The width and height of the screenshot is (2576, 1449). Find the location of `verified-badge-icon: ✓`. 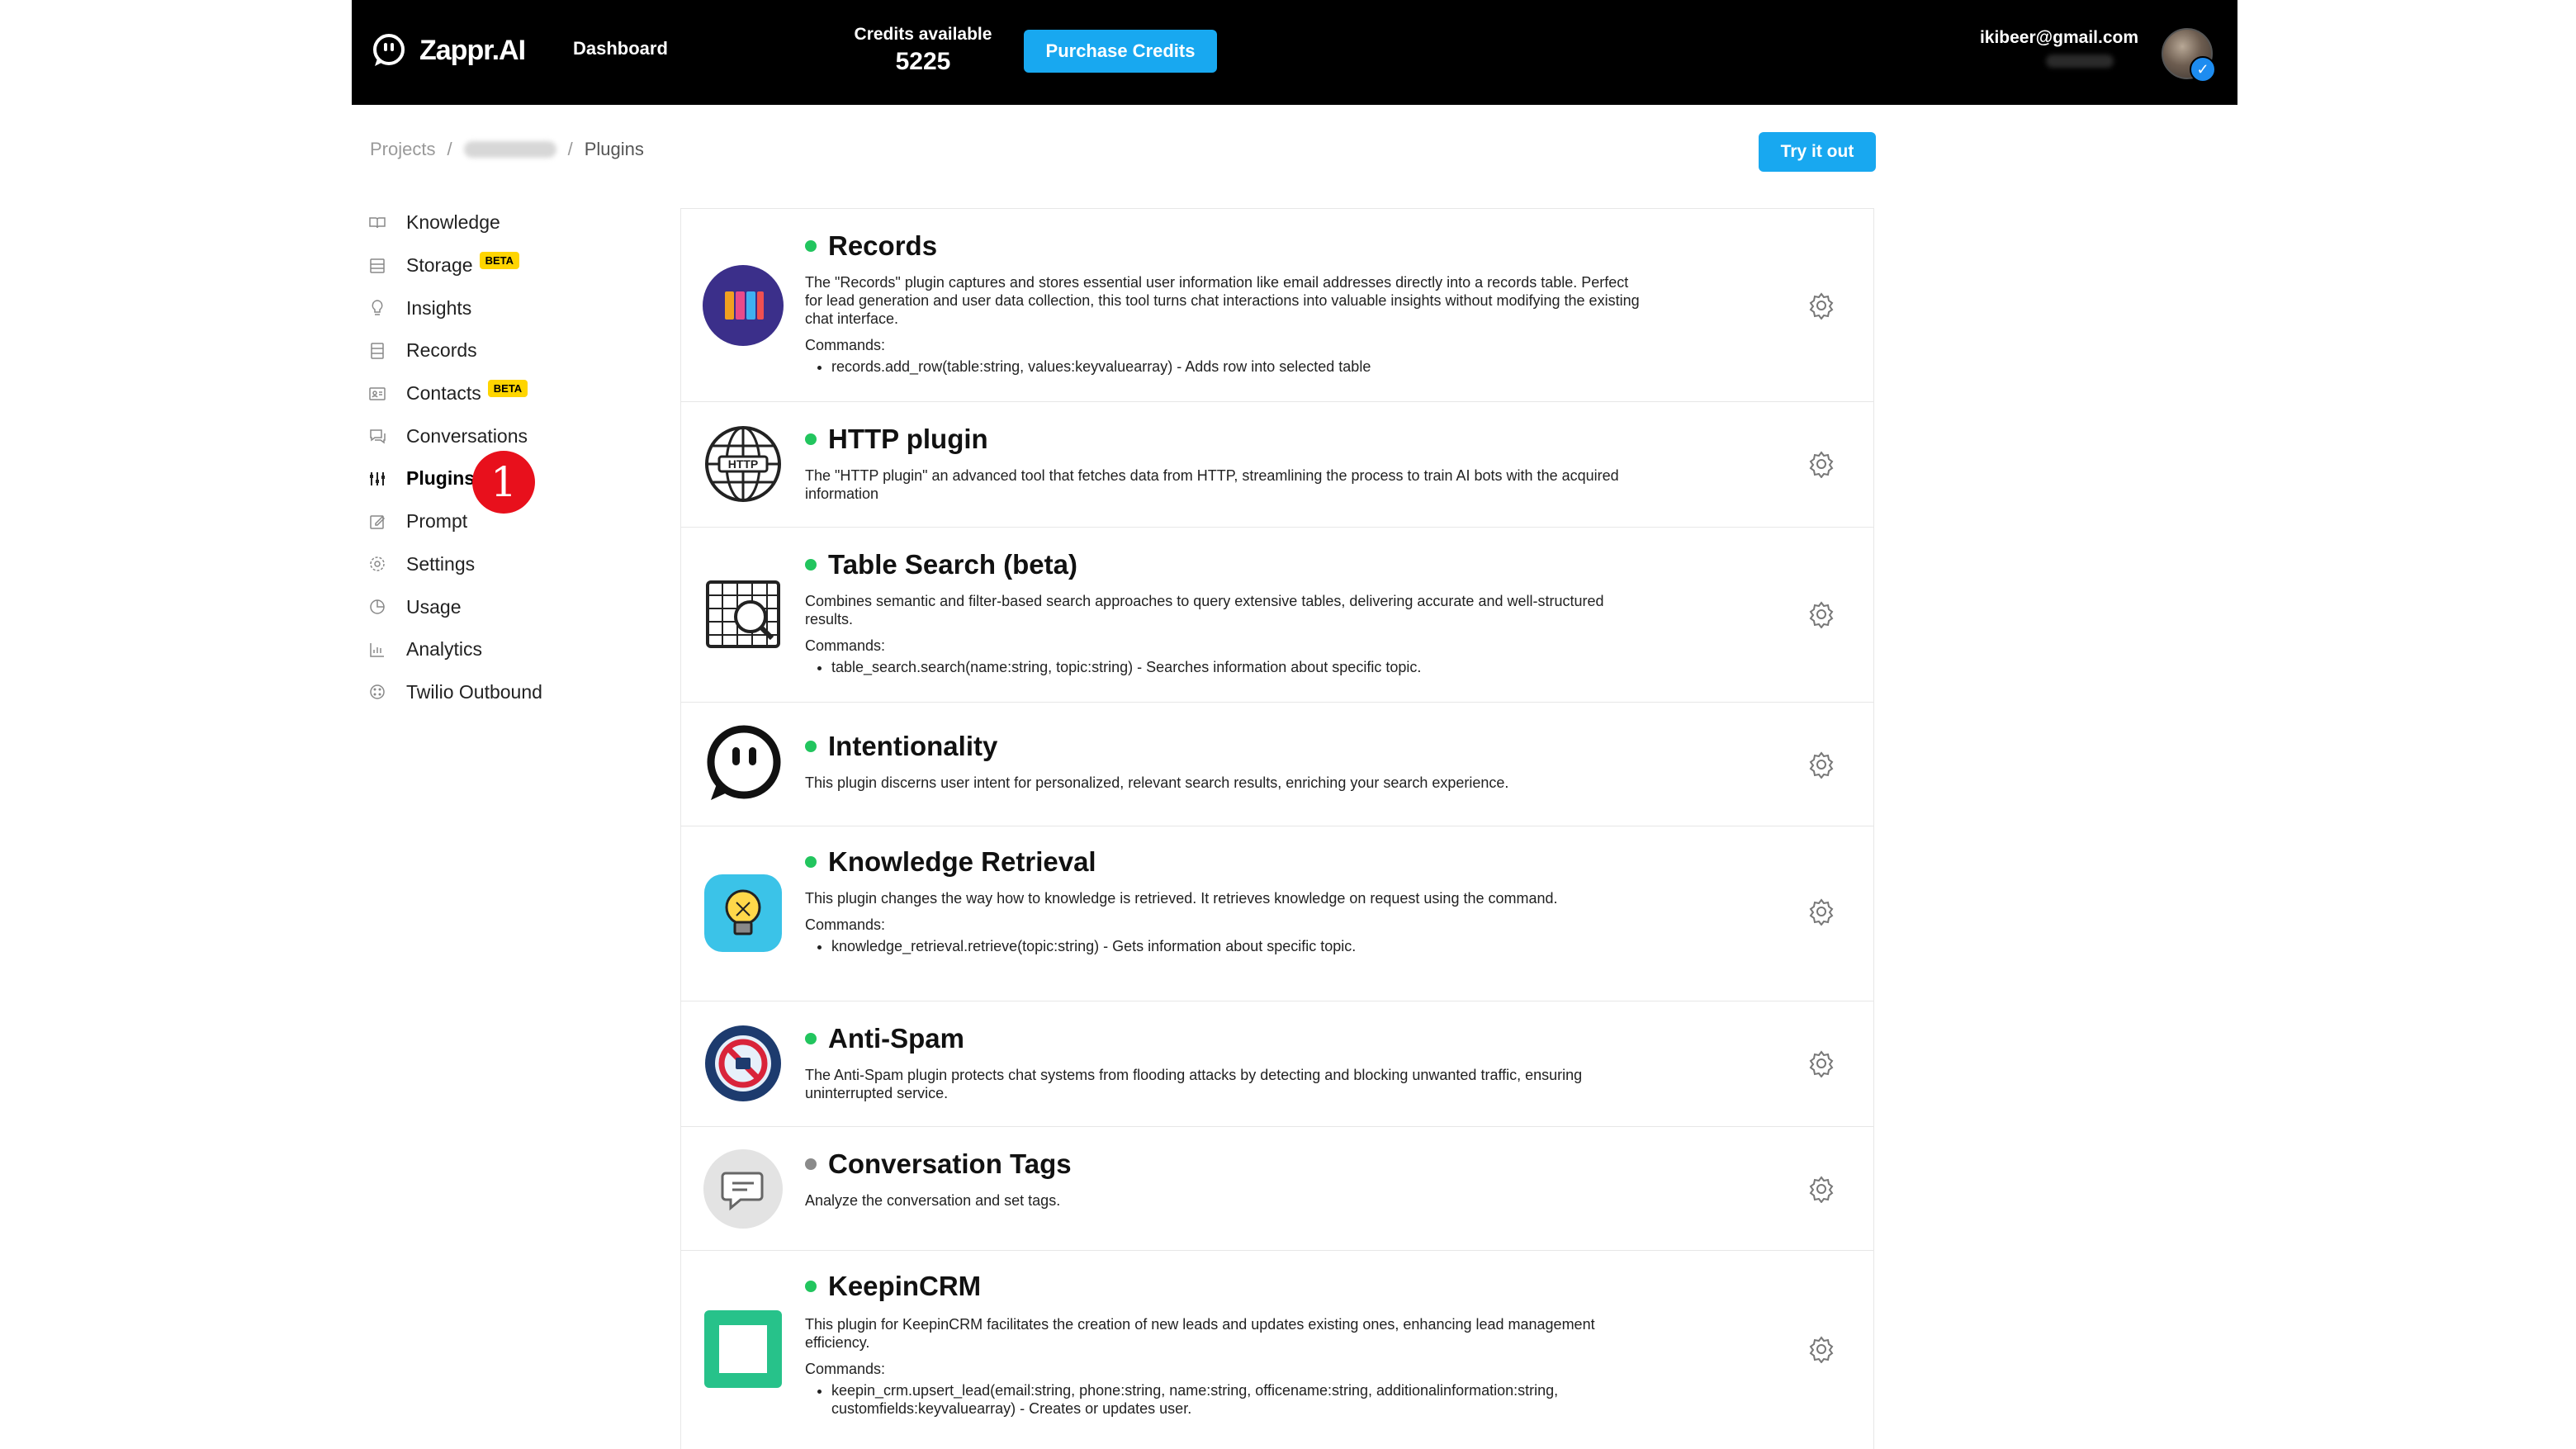

verified-badge-icon: ✓ is located at coordinates (2203, 69).